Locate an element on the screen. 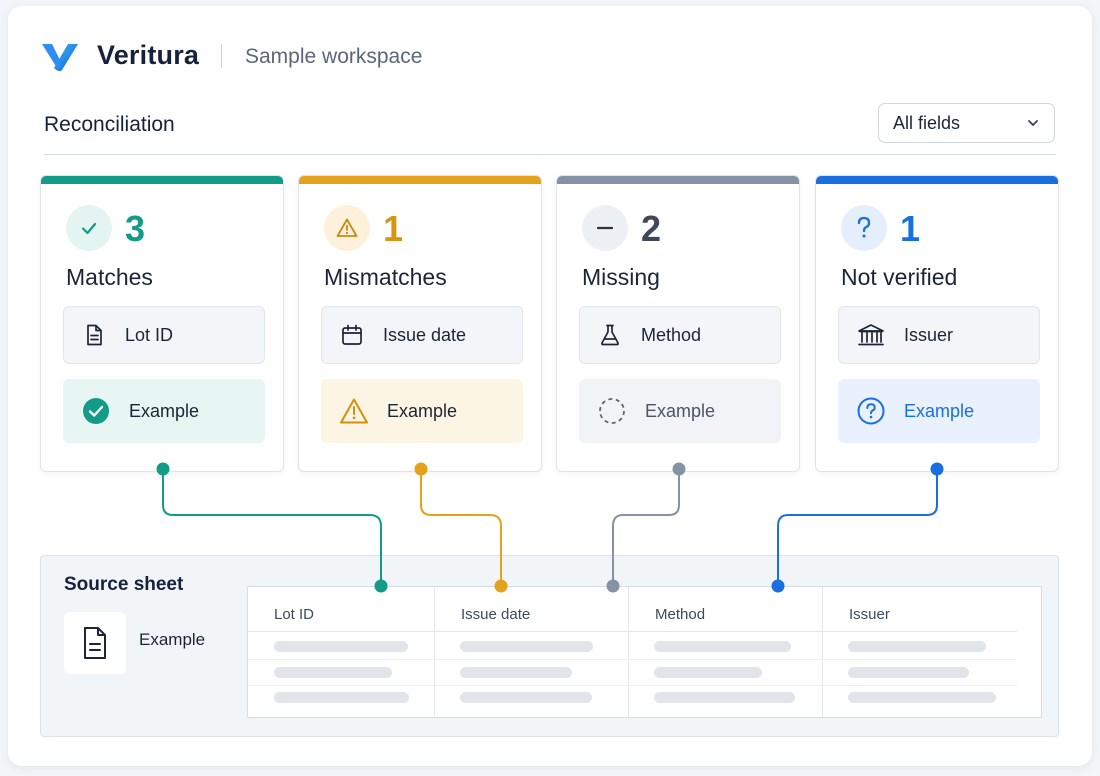 This screenshot has width=1100, height=776. card-to-column-connectors is located at coordinates (550, 527).